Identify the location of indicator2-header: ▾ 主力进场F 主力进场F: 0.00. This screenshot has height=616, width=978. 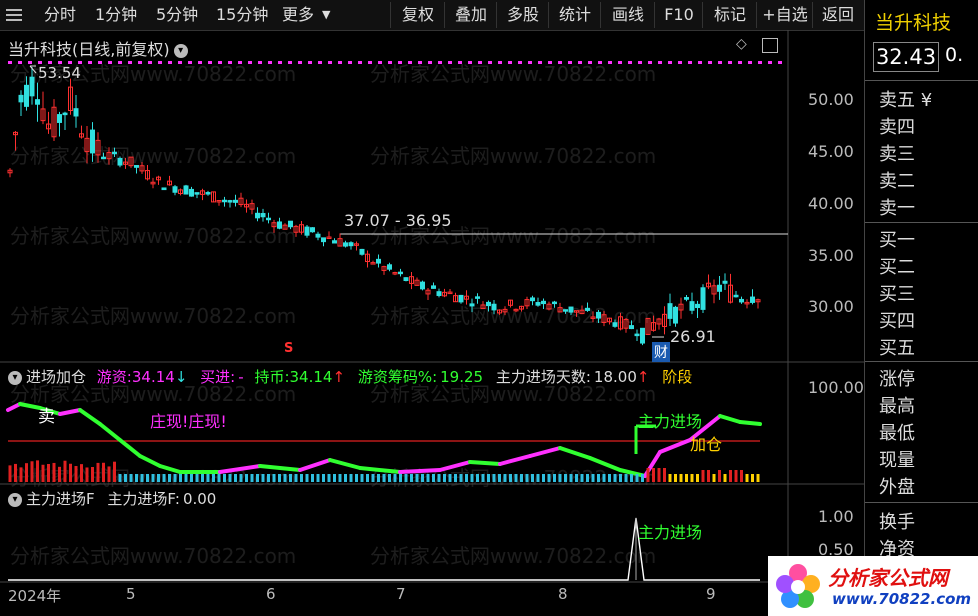
(112, 498).